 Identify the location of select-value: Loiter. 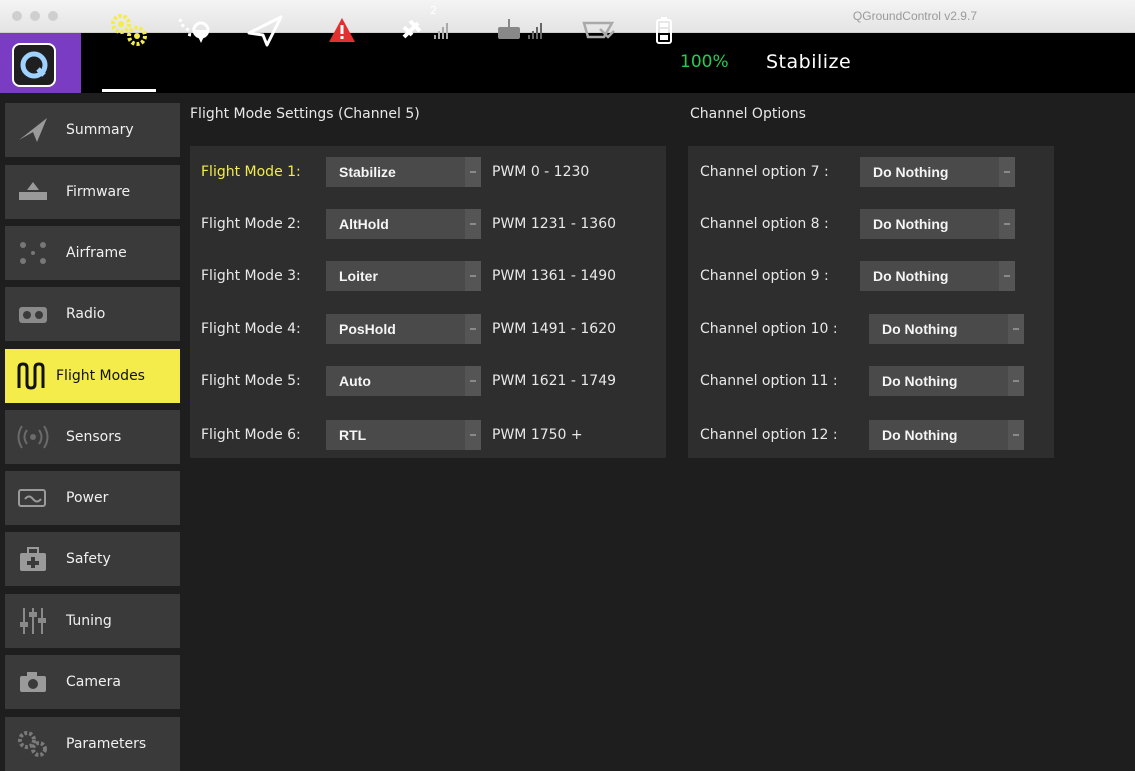
(358, 276).